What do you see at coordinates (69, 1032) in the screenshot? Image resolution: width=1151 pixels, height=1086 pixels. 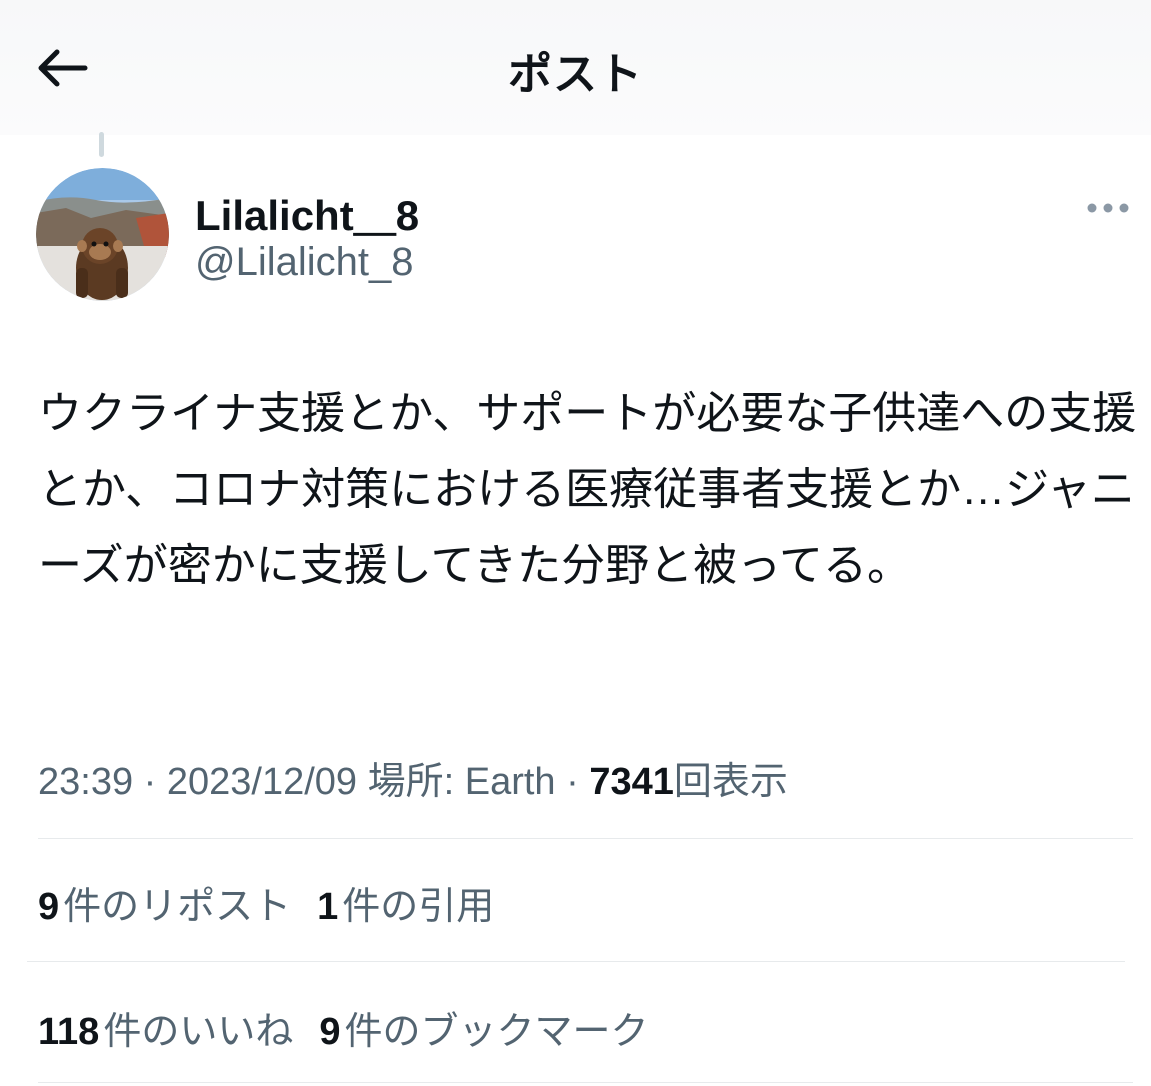 I see `likes-count: 118` at bounding box center [69, 1032].